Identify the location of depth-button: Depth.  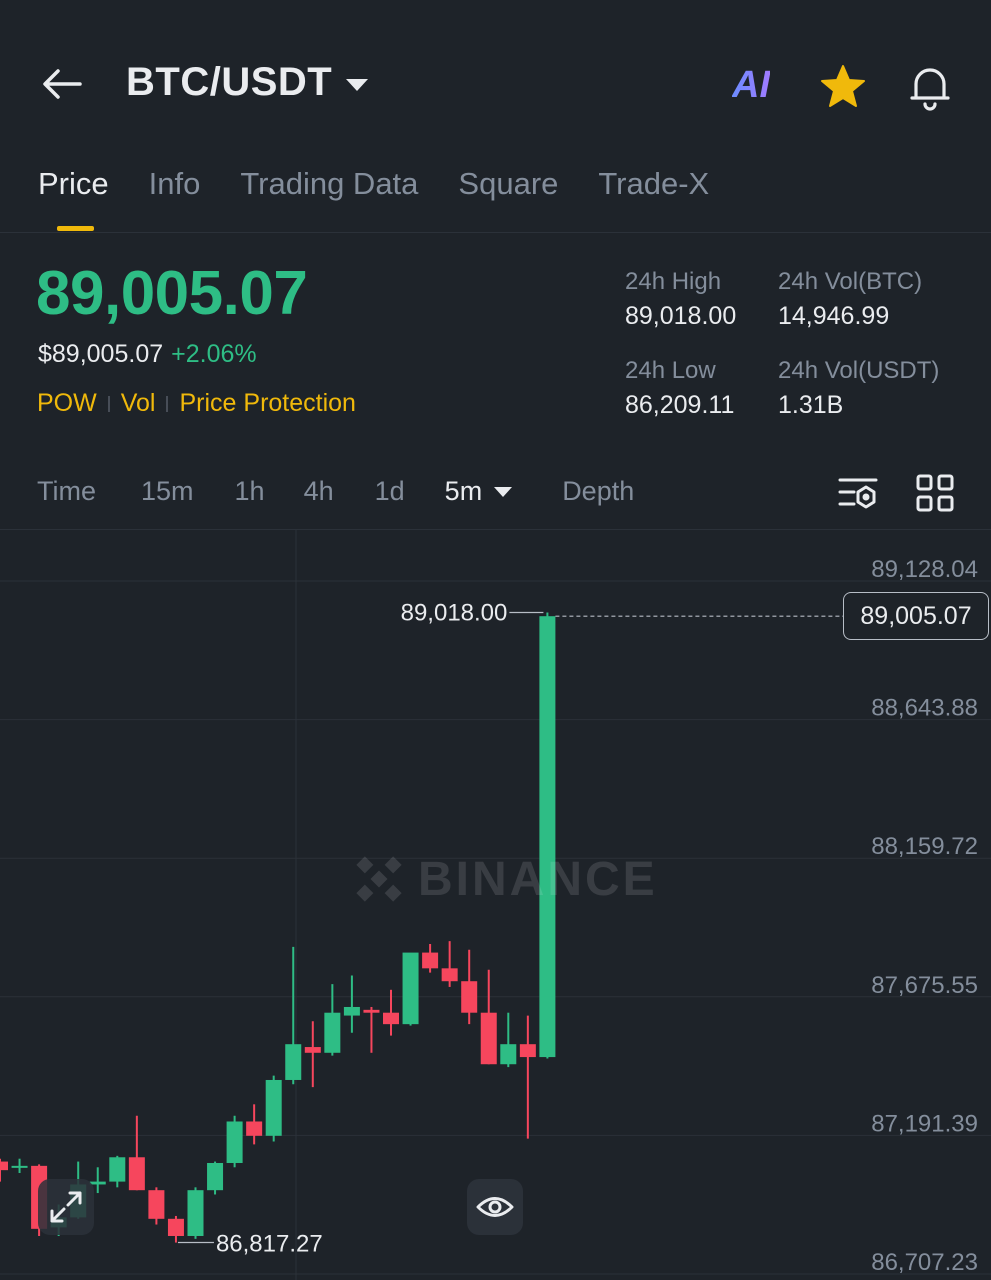
(598, 491).